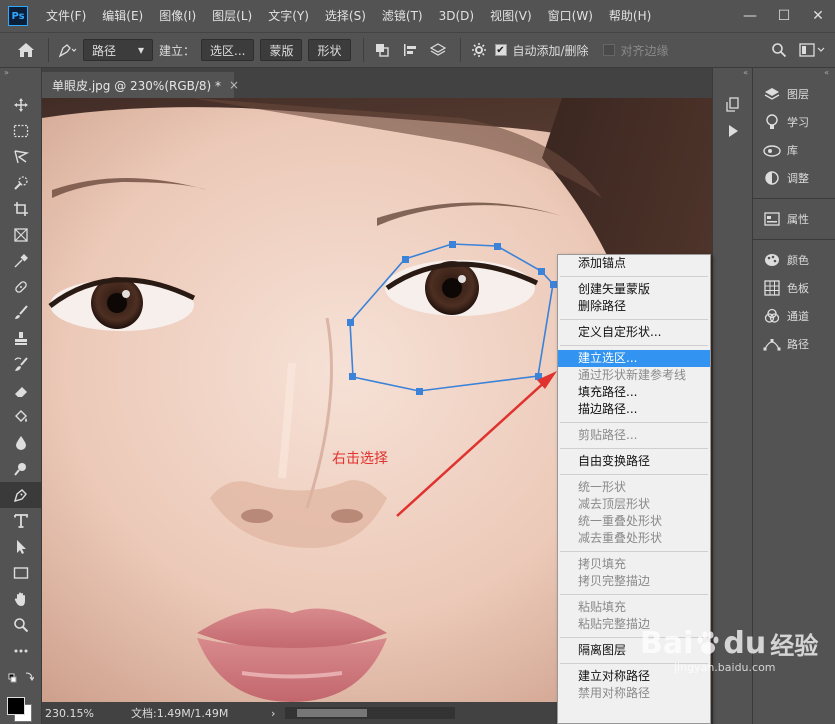 The width and height of the screenshot is (835, 724). Describe the element at coordinates (273, 713) in the screenshot. I see `status-menu-arrow: ›` at that location.